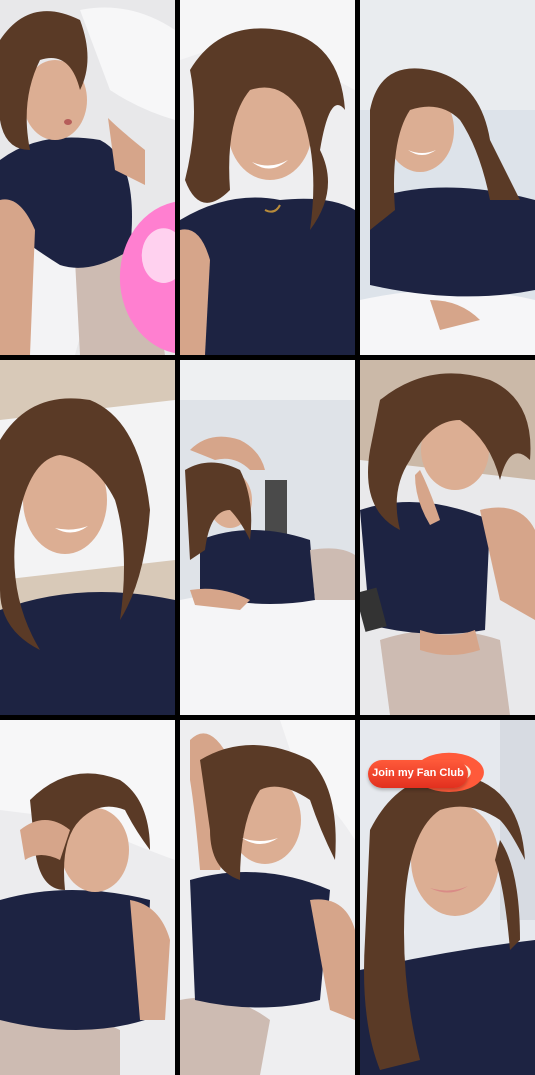 Image resolution: width=535 pixels, height=1075 pixels. I want to click on fan-club-badge: Join my Fan Club, so click(425, 768).